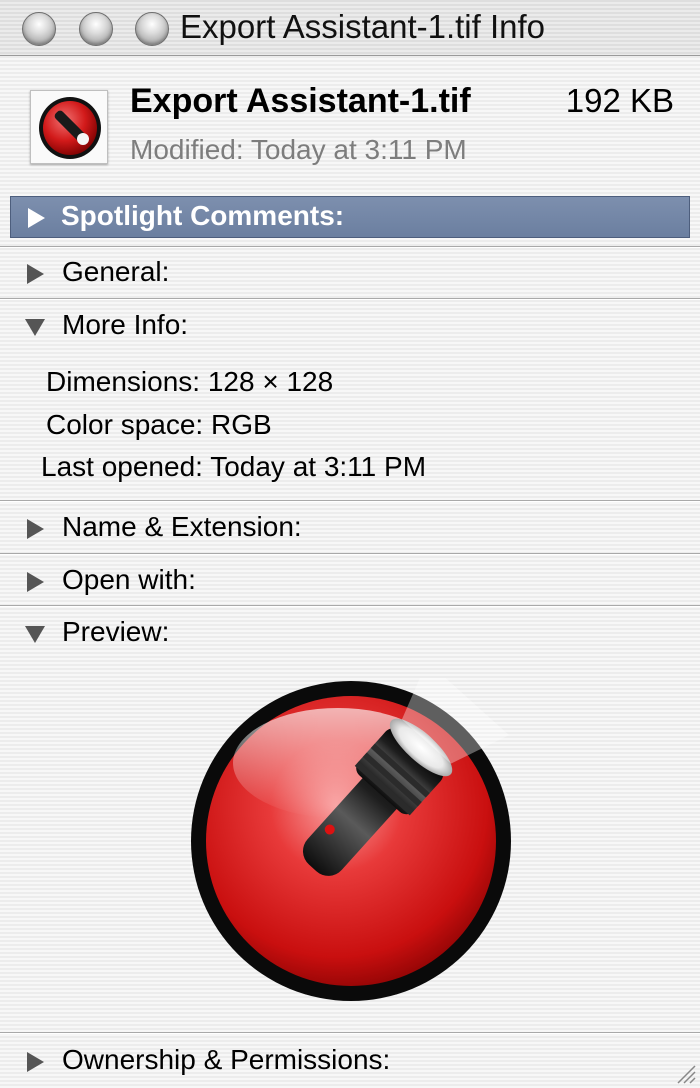  Describe the element at coordinates (300, 101) in the screenshot. I see `file-name: Export Assistant-1.tif` at that location.